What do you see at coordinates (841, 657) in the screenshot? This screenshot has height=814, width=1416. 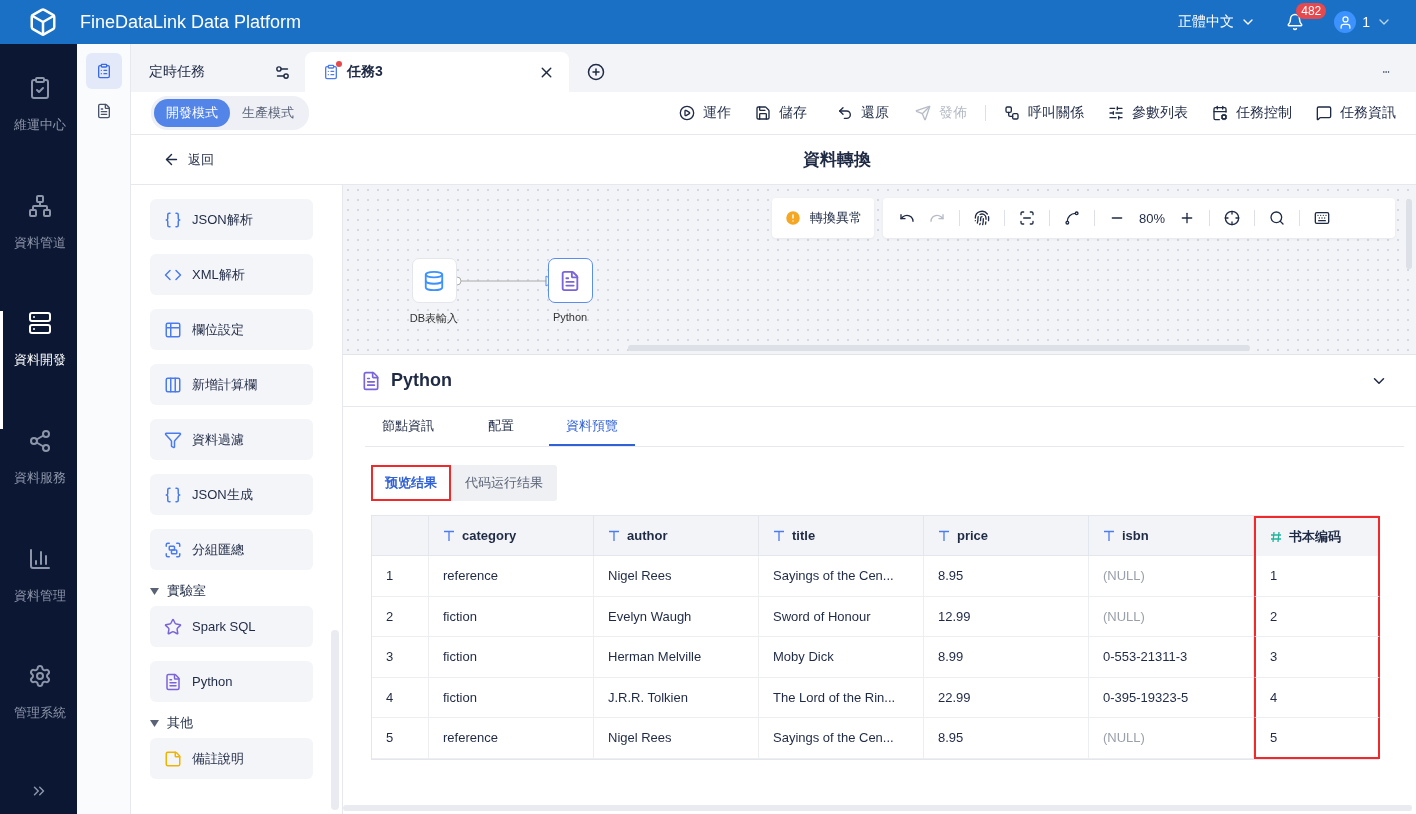 I see `table-cell: Moby Dick` at bounding box center [841, 657].